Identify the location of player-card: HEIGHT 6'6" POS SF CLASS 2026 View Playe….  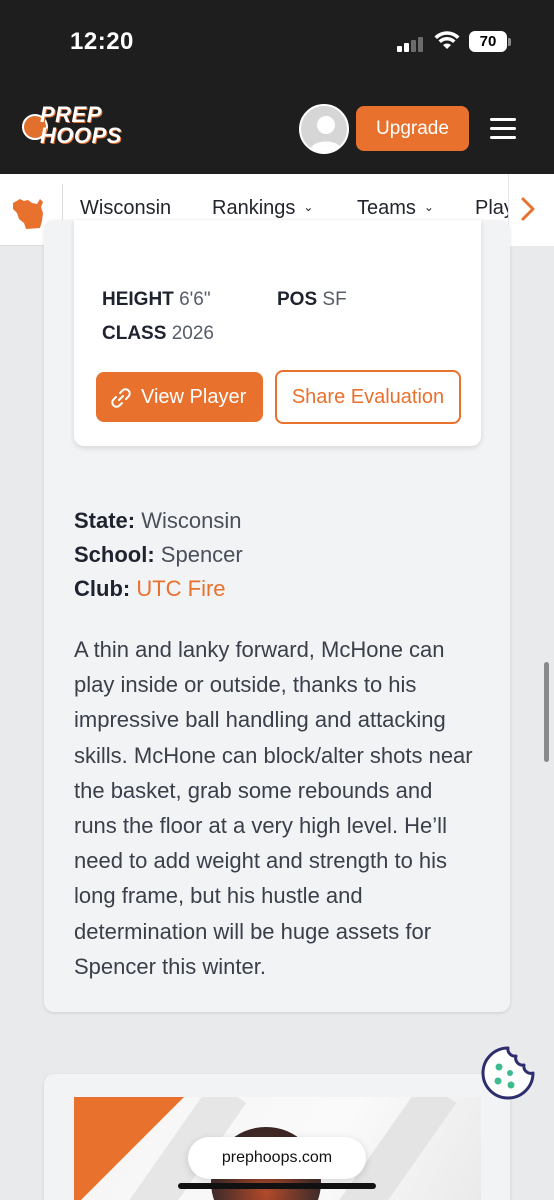
(277, 333).